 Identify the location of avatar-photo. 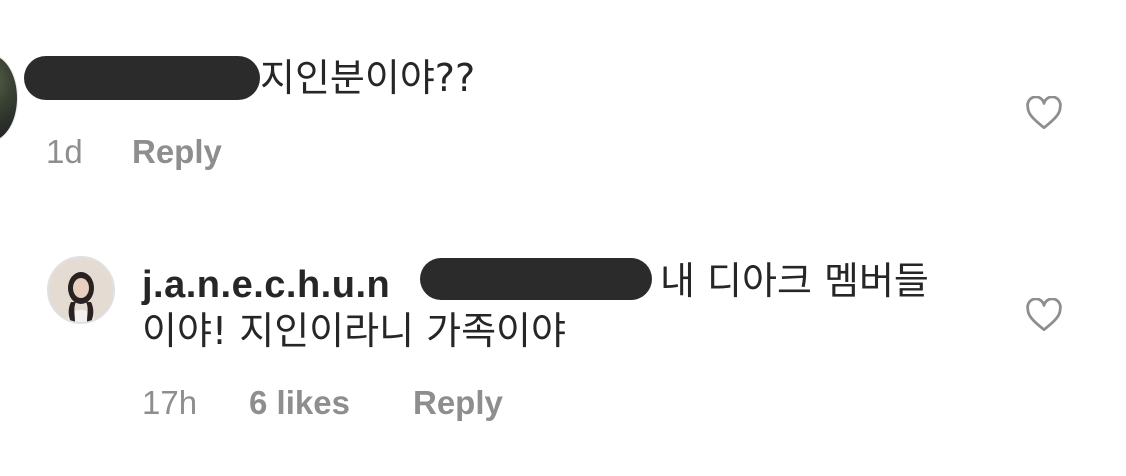
(81, 290).